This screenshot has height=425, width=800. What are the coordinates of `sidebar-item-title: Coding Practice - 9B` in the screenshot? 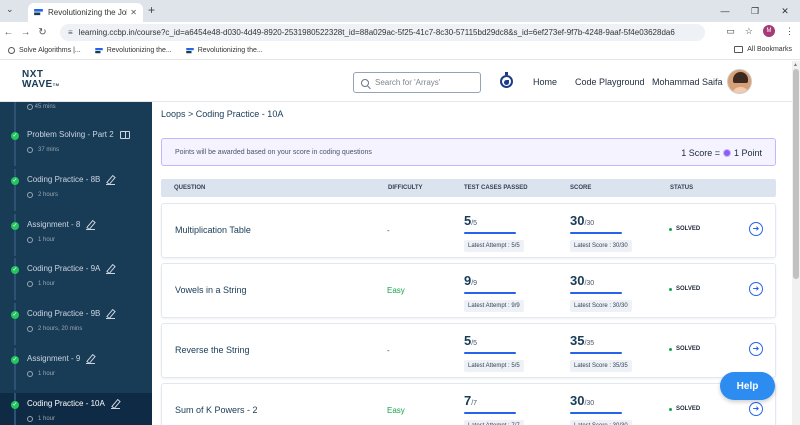 It's located at (64, 314).